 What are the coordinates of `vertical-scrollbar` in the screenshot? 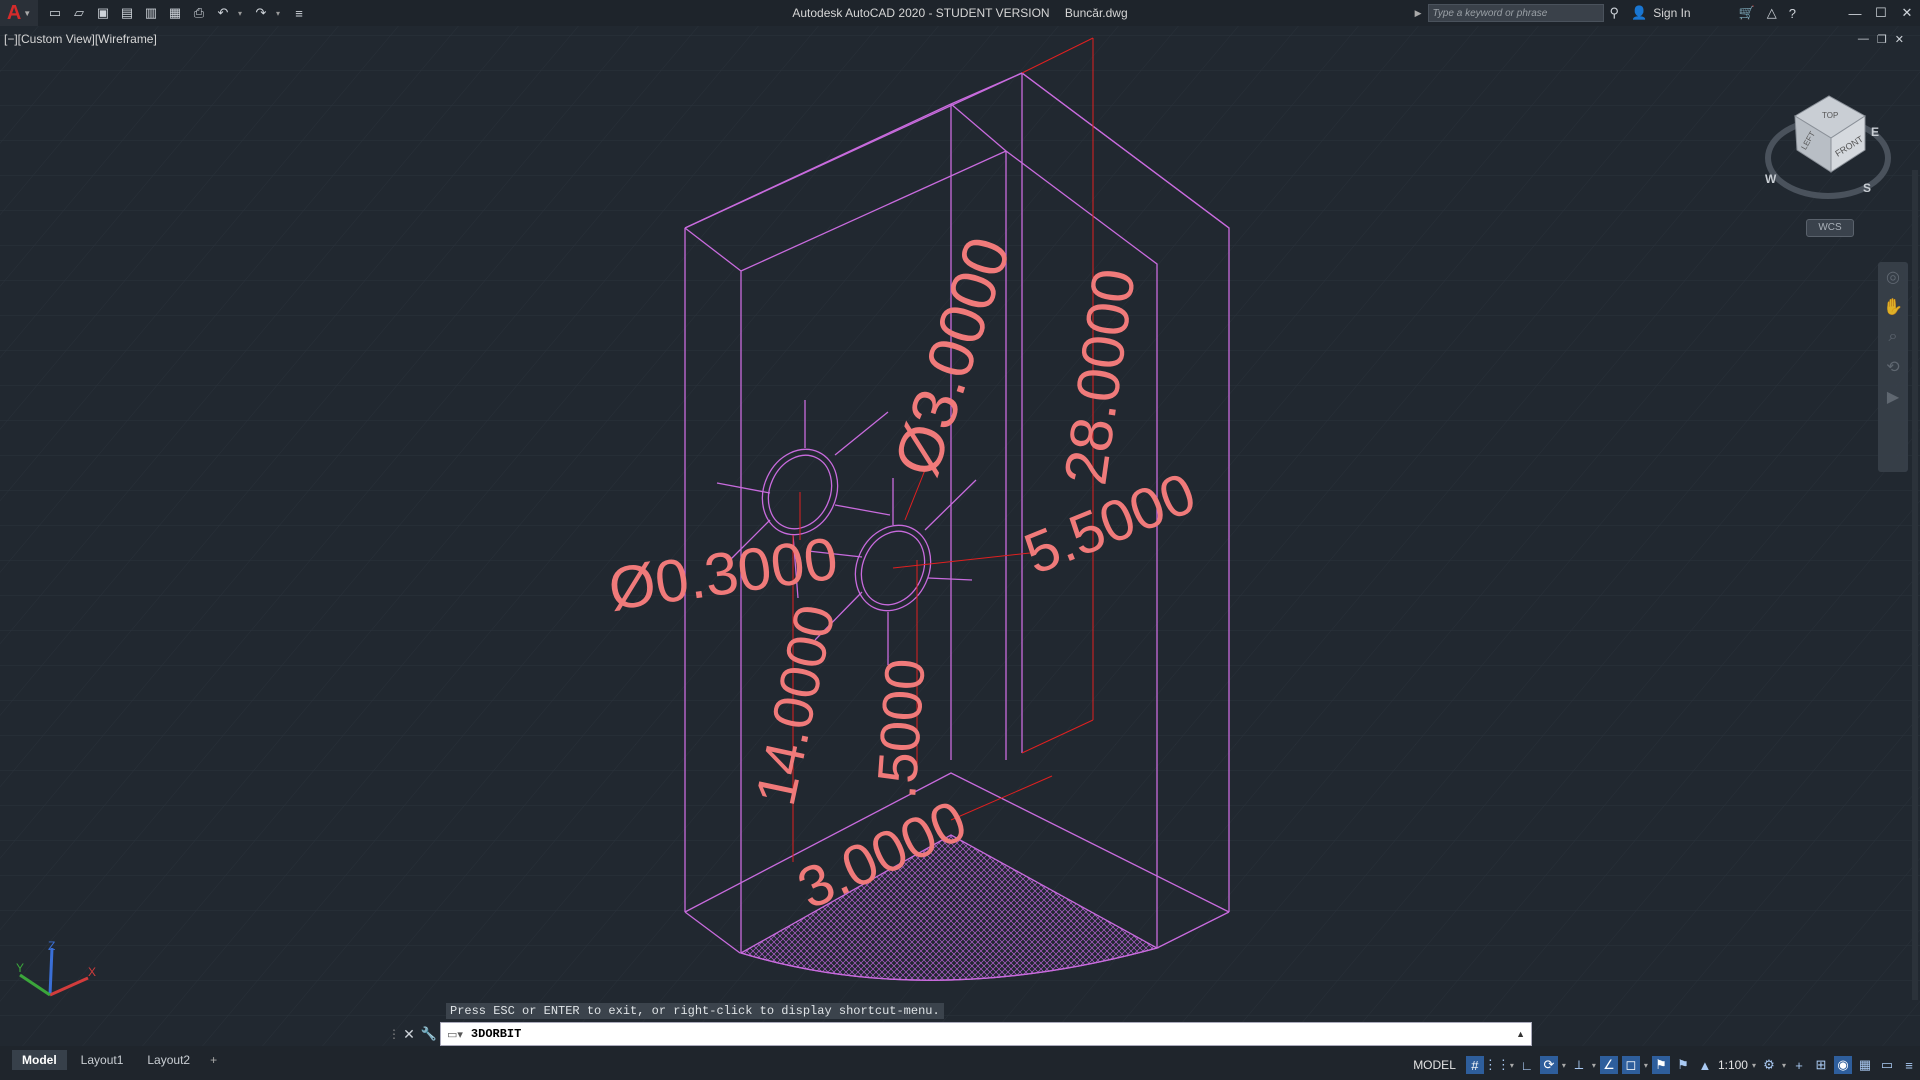 It's located at (1915, 585).